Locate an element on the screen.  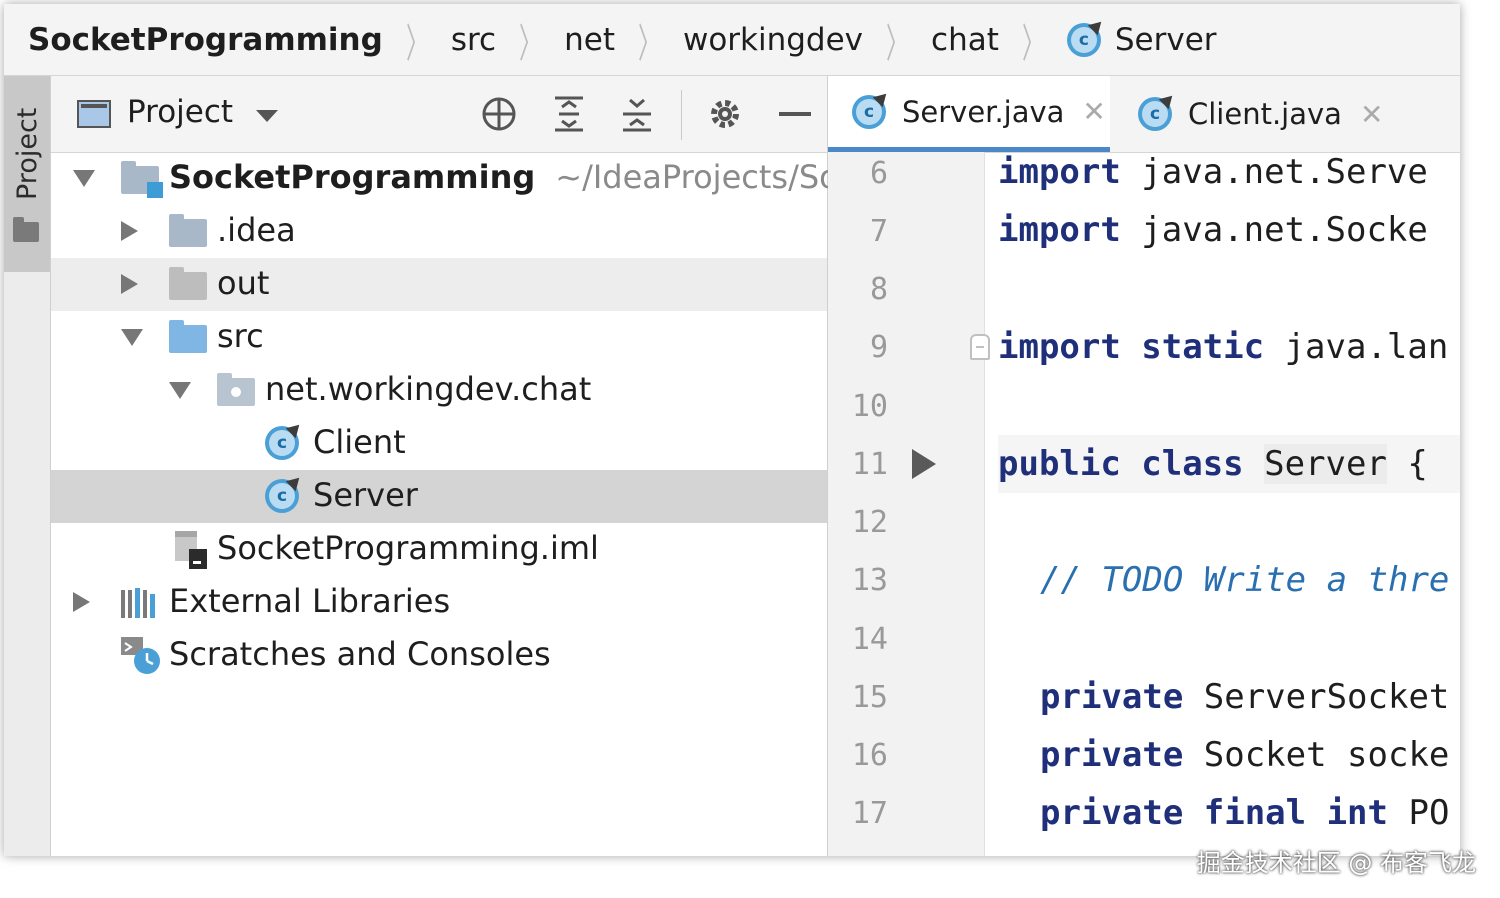
tree-label: External Libraries is located at coordinates (310, 601).